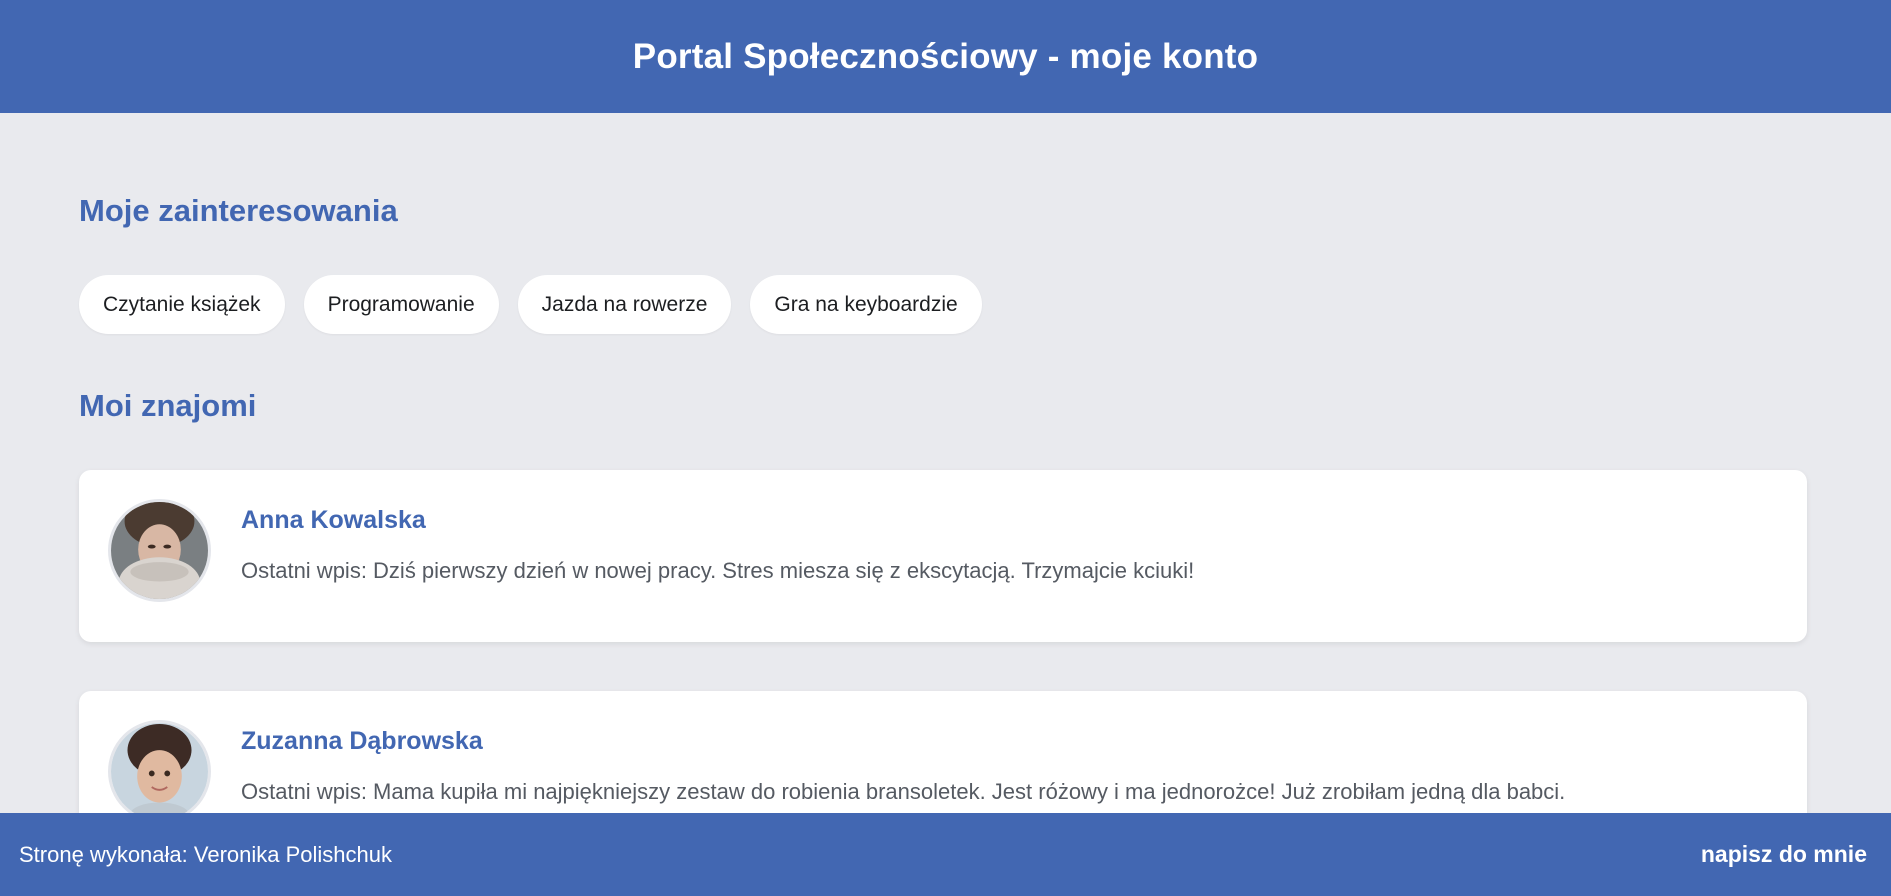  I want to click on friend-name: Zuzanna Dąbrowska, so click(362, 741).